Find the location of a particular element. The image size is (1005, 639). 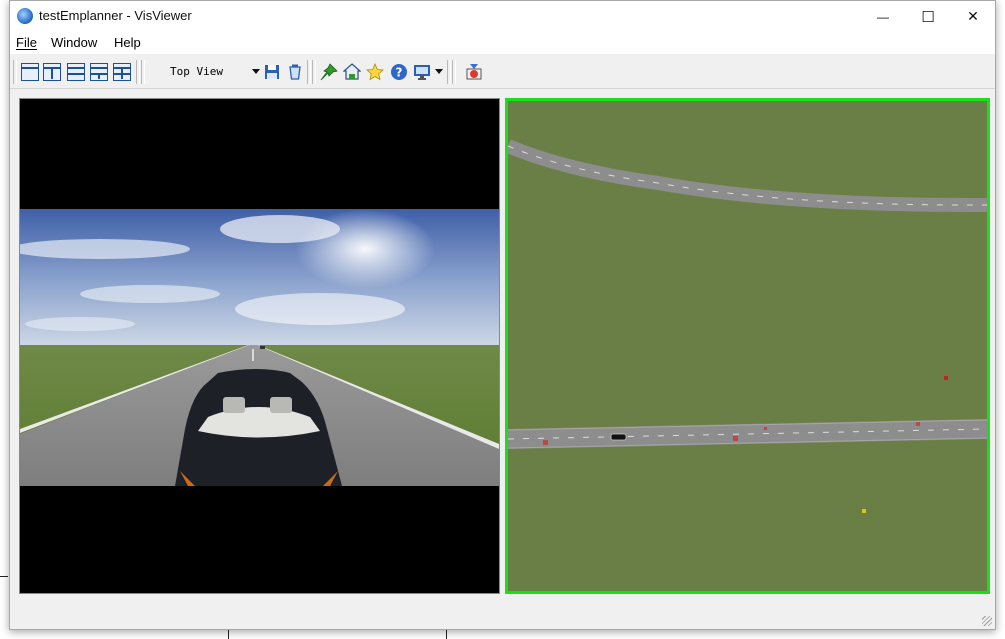

close-button: ✕ is located at coordinates (973, 16).